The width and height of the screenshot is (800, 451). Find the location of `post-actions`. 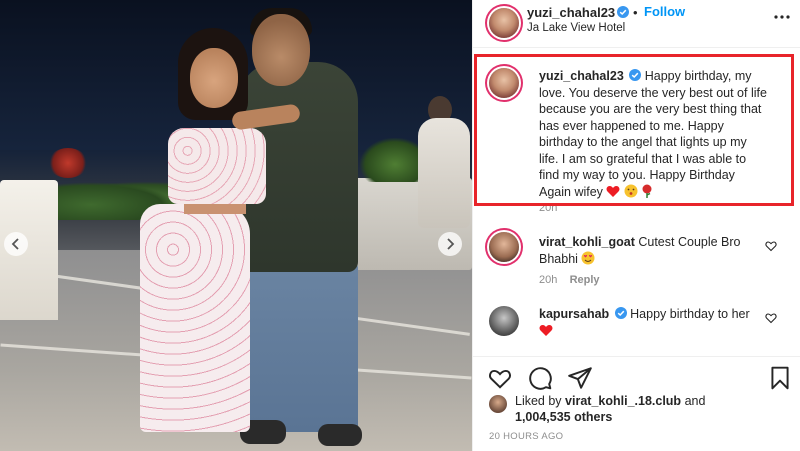

post-actions is located at coordinates (636, 376).